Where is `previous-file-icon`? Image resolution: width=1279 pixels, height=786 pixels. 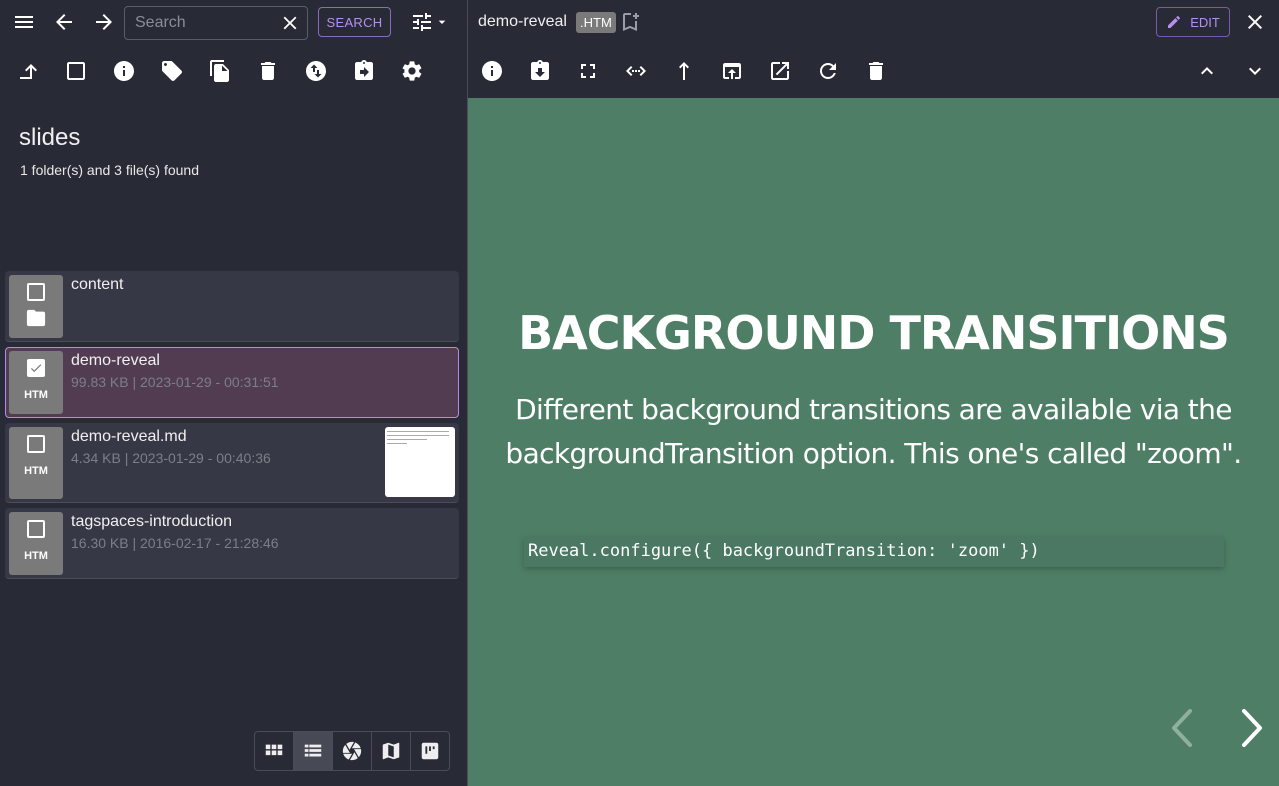 previous-file-icon is located at coordinates (1207, 71).